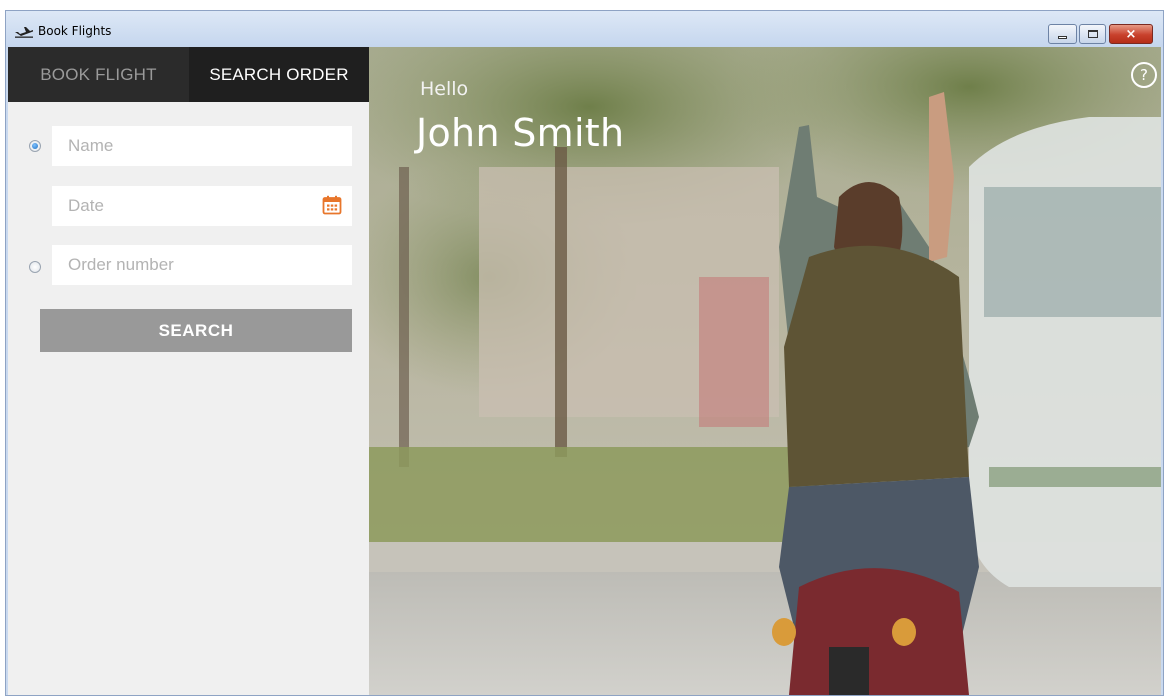 The image size is (1164, 696). I want to click on help-button: ?, so click(1144, 75).